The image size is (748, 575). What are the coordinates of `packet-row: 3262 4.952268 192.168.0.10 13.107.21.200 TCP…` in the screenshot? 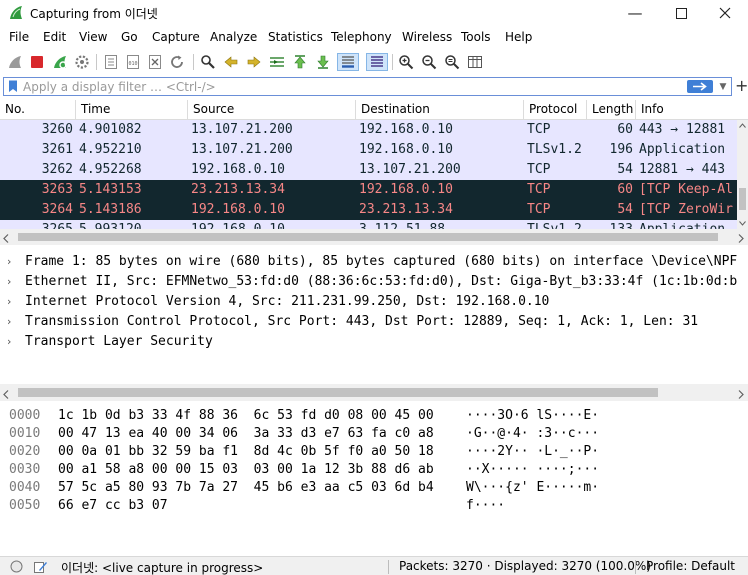 It's located at (368, 170).